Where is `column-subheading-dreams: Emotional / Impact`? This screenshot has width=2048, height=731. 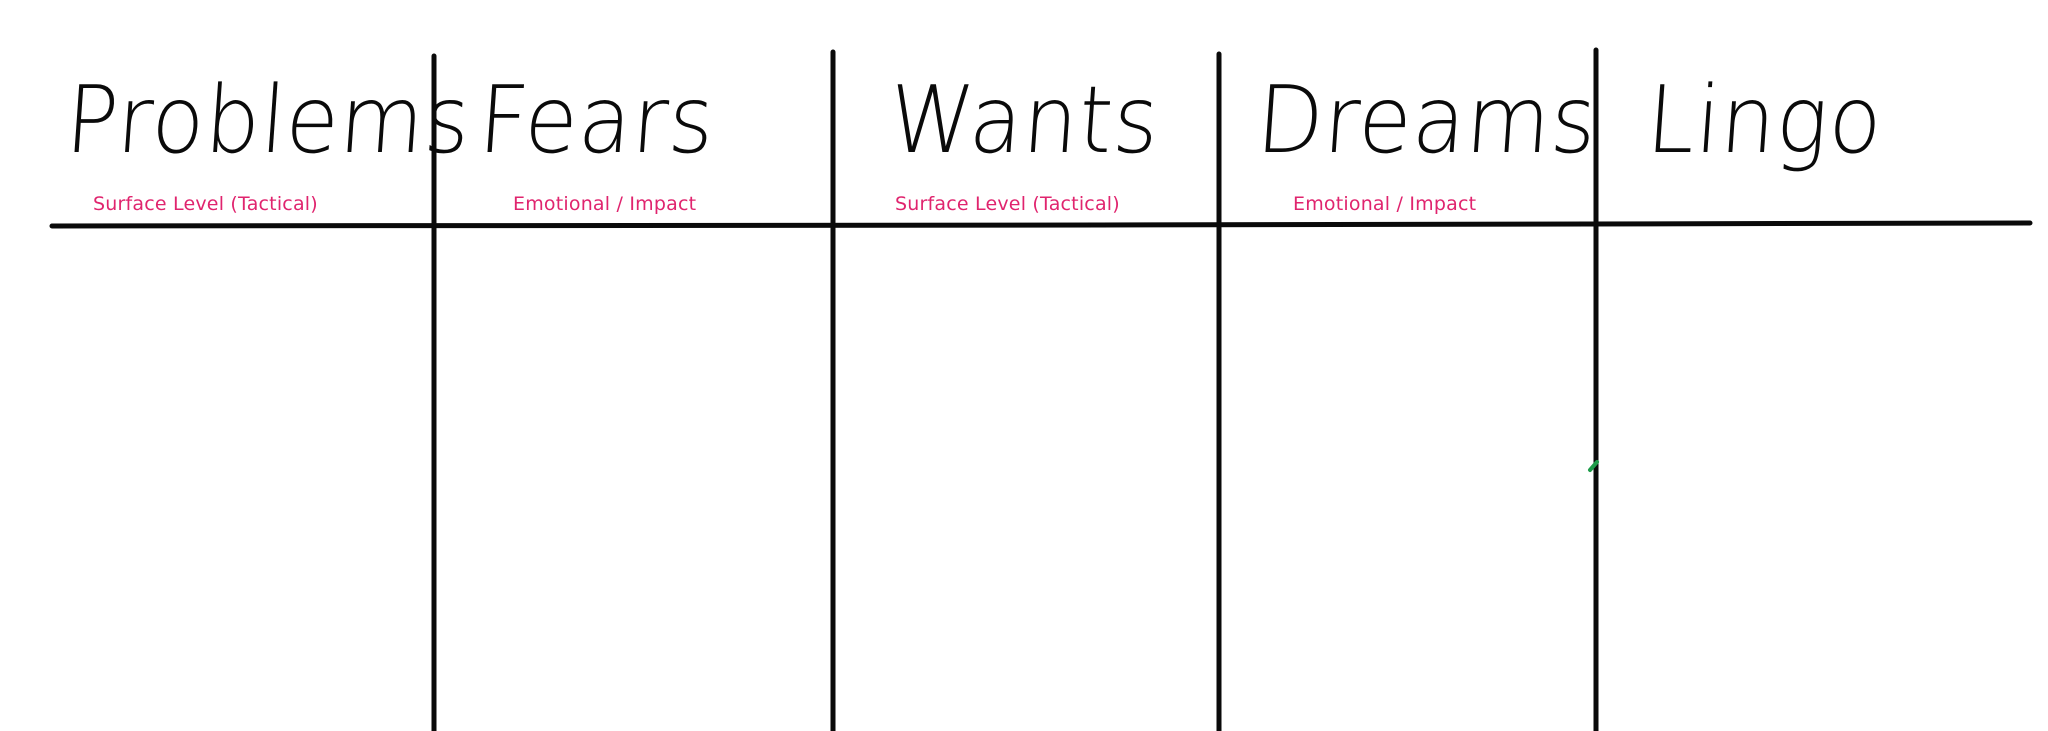
column-subheading-dreams: Emotional / Impact is located at coordinates (1385, 204).